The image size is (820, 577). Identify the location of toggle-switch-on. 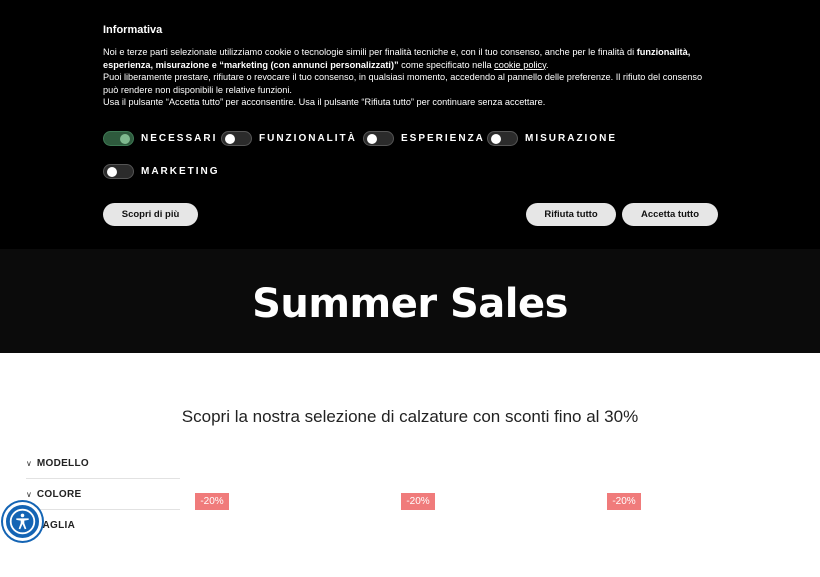
(118, 138).